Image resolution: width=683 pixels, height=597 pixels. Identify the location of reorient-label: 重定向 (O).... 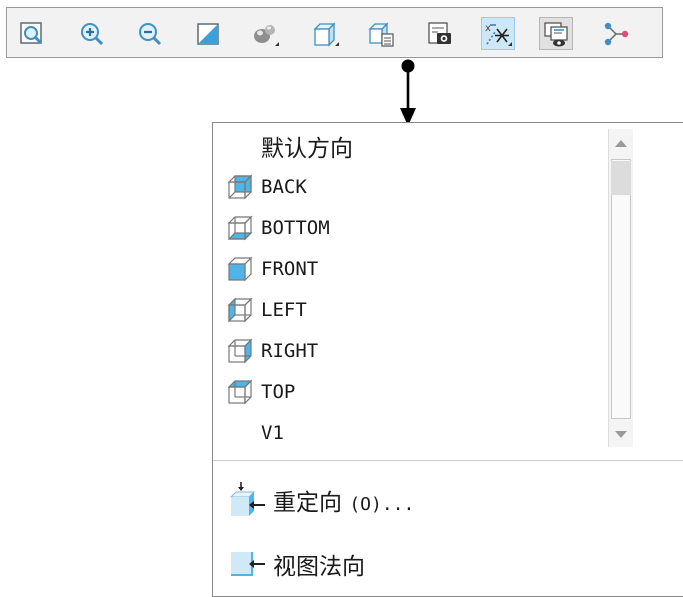
(344, 503).